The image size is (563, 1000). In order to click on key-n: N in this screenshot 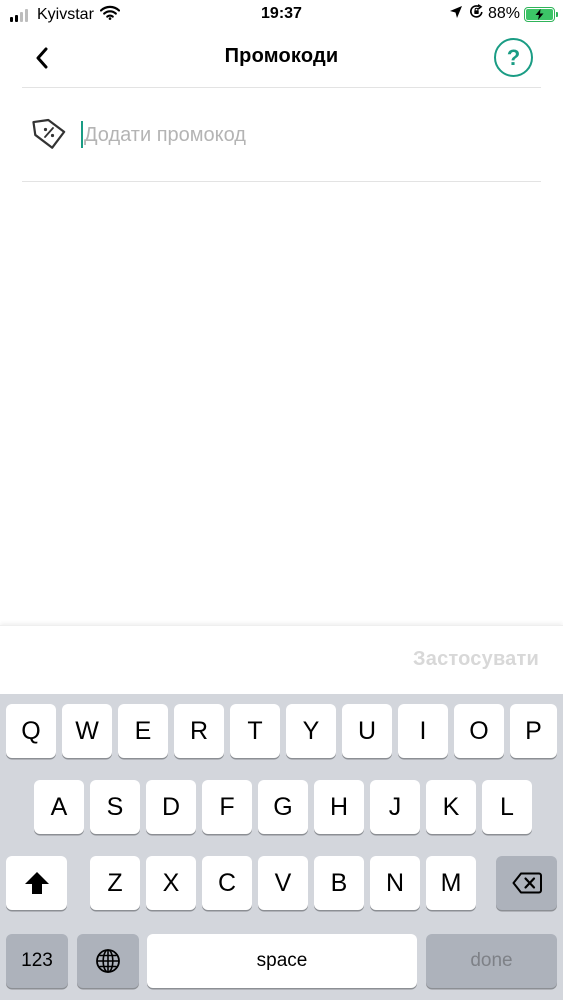, I will do `click(395, 883)`.